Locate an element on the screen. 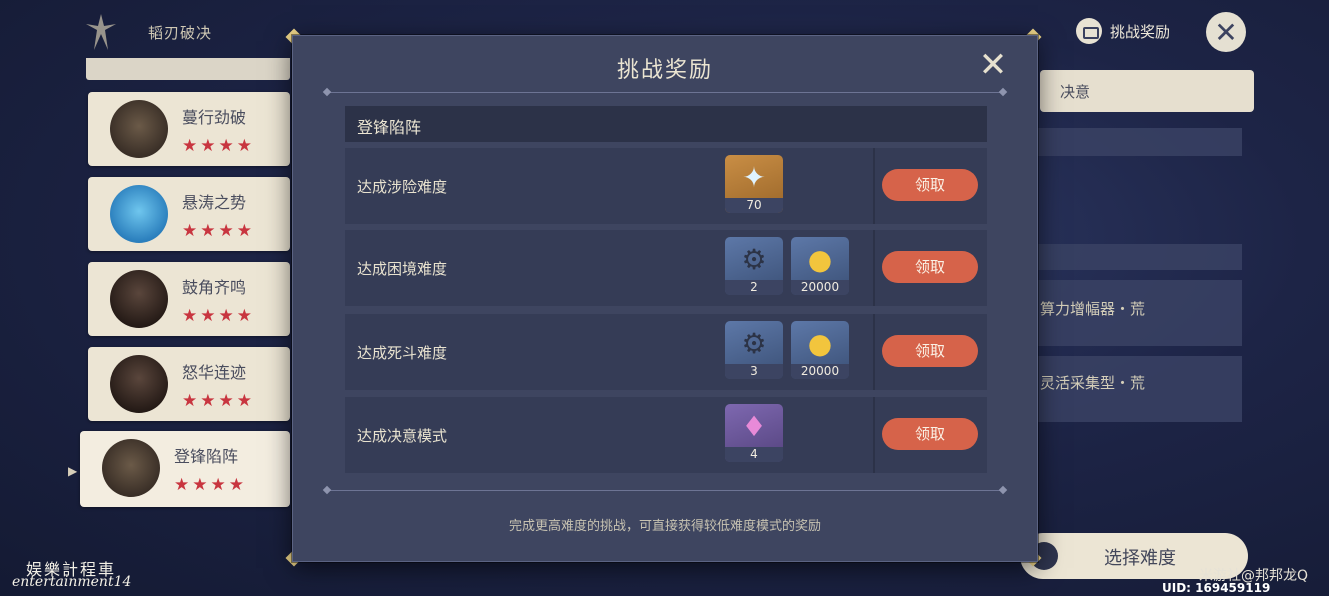  event-emblem-icon is located at coordinates (101, 32).